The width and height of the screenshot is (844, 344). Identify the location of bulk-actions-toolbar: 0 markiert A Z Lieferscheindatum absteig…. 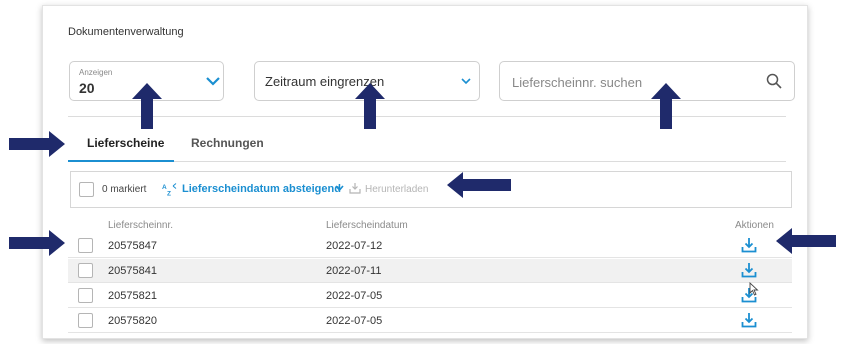
(431, 189).